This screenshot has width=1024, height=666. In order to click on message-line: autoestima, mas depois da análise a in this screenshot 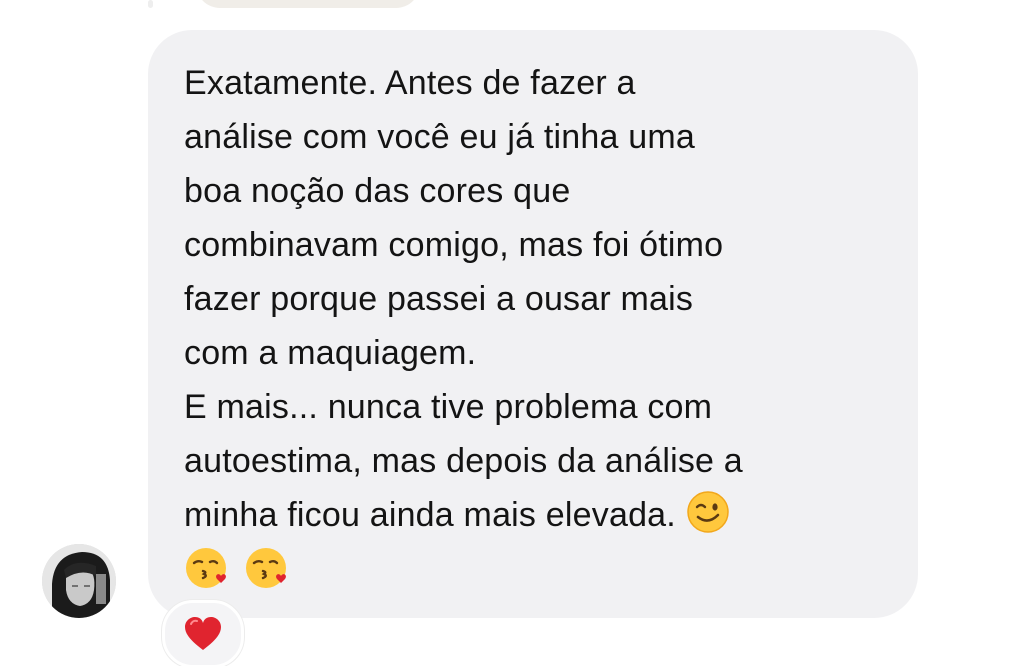, I will do `click(463, 461)`.